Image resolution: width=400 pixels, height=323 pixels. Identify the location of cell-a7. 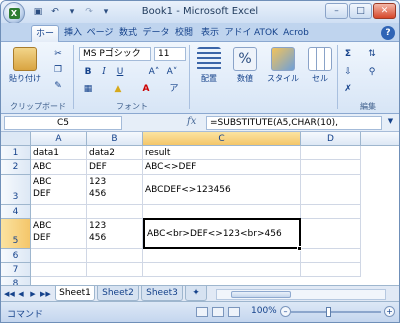
(59, 270).